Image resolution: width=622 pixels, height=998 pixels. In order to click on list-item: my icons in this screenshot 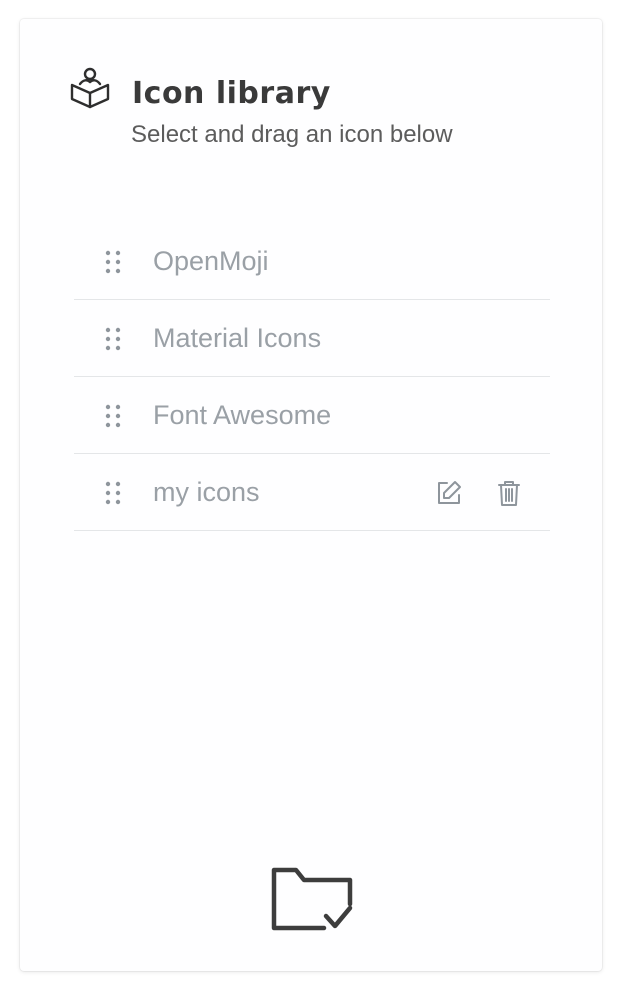, I will do `click(312, 492)`.